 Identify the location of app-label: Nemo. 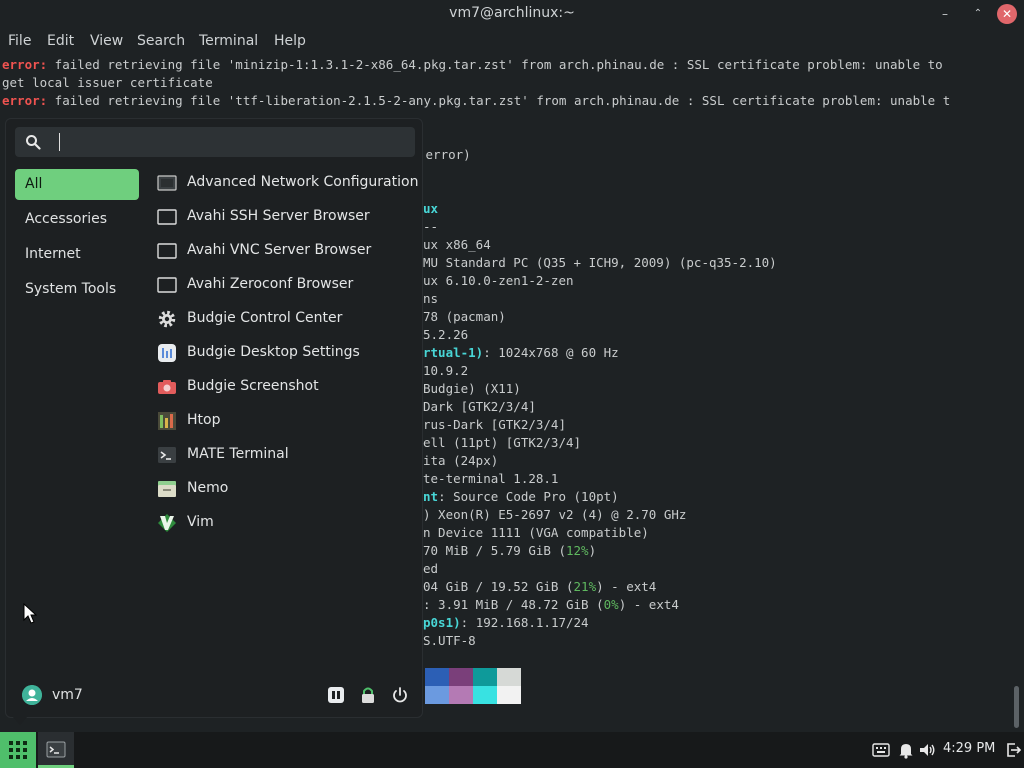
(208, 488).